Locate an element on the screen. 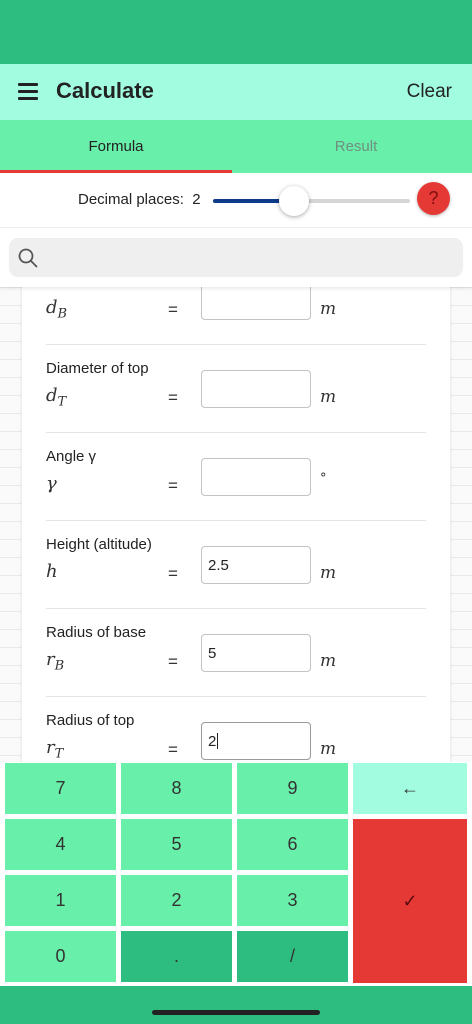  symbol: h is located at coordinates (52, 571).